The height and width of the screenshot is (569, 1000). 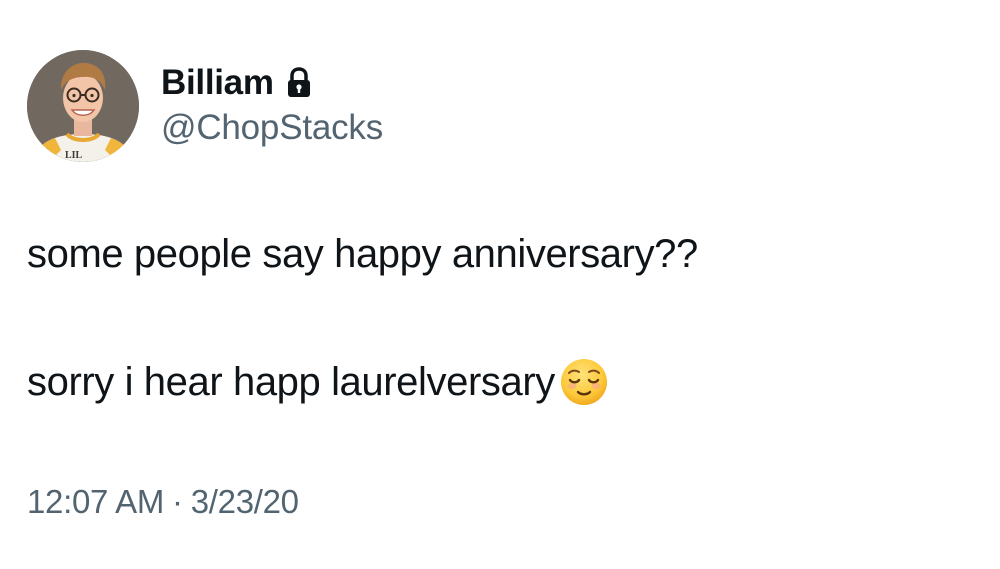 I want to click on avatar-image: LIL, so click(x=83, y=106).